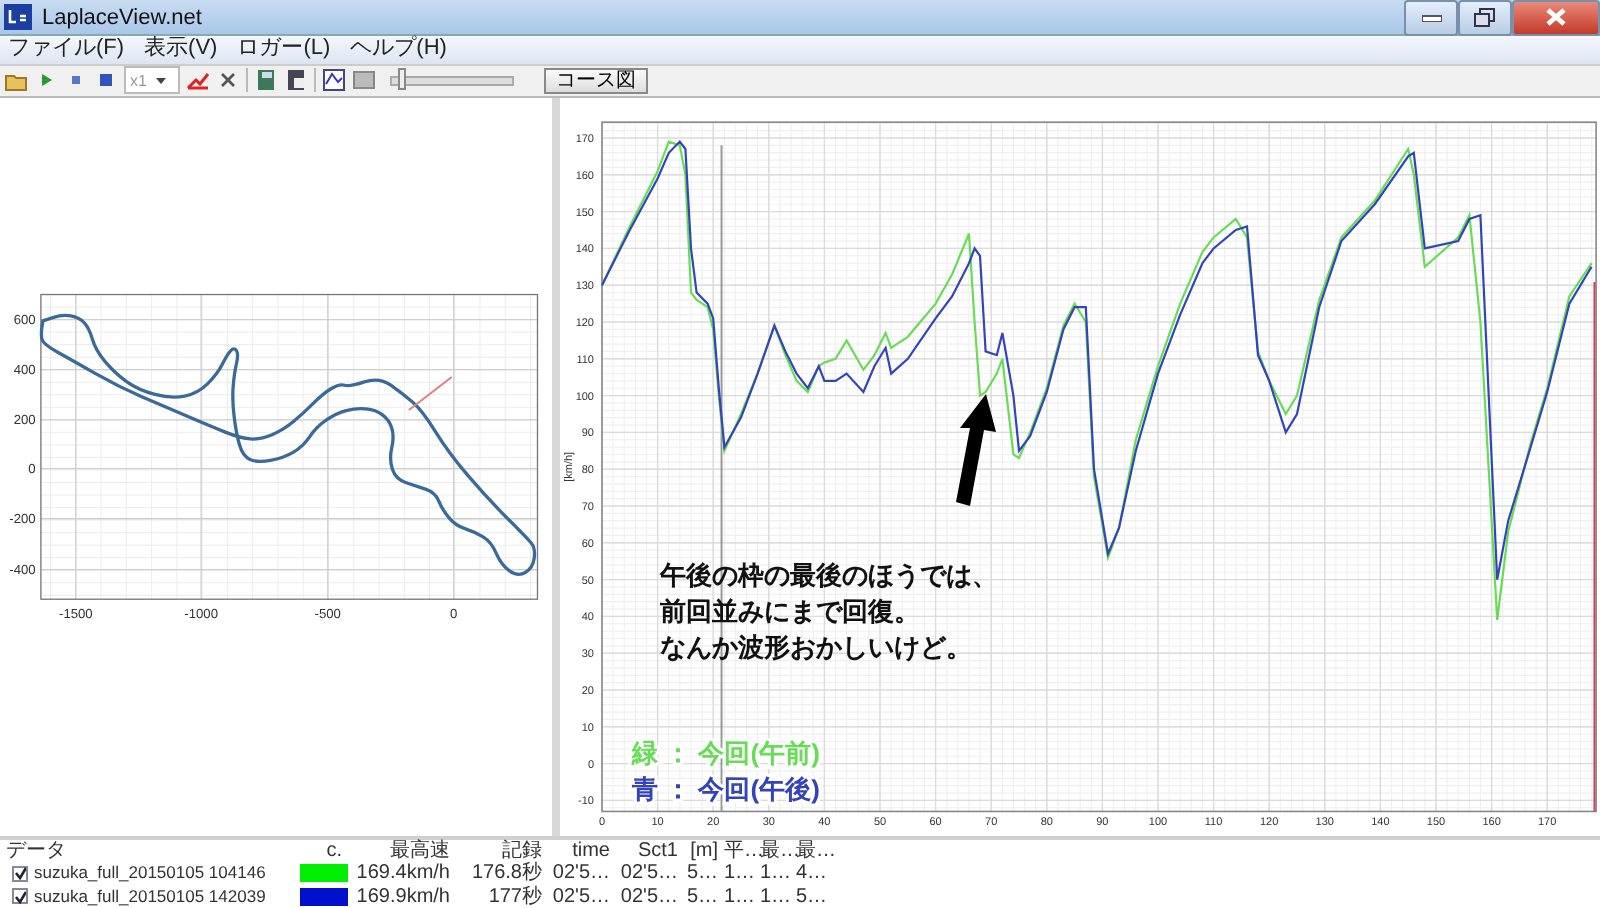 This screenshot has width=1600, height=908. I want to click on restore-icon, so click(1485, 17).